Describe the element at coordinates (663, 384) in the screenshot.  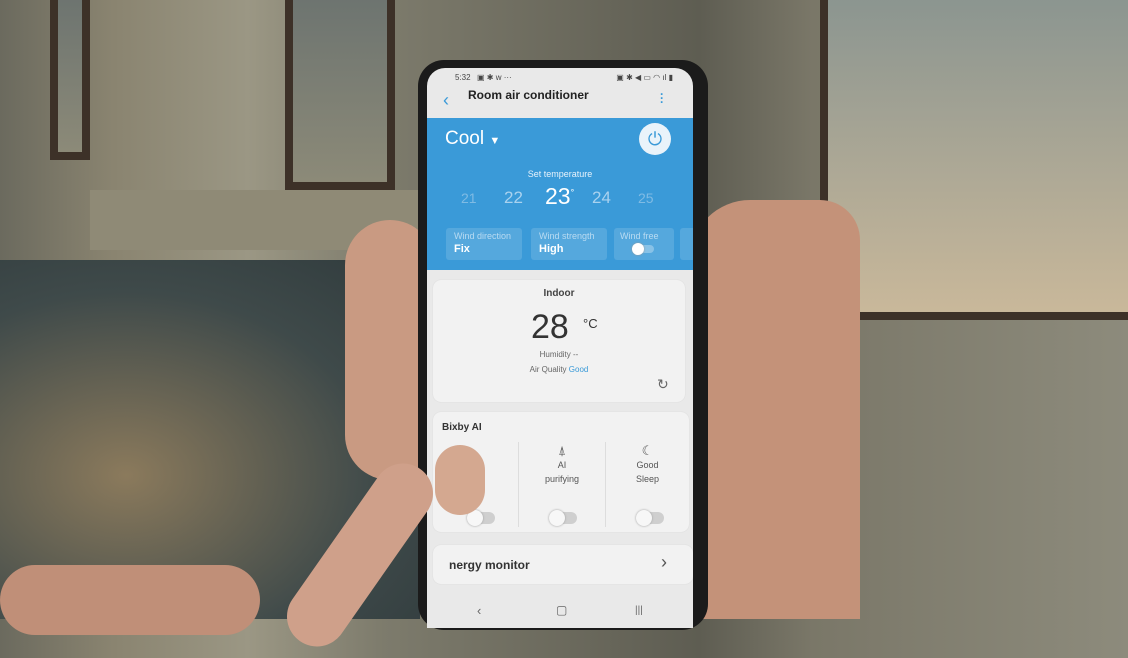
I see `refresh-icon: ↻` at that location.